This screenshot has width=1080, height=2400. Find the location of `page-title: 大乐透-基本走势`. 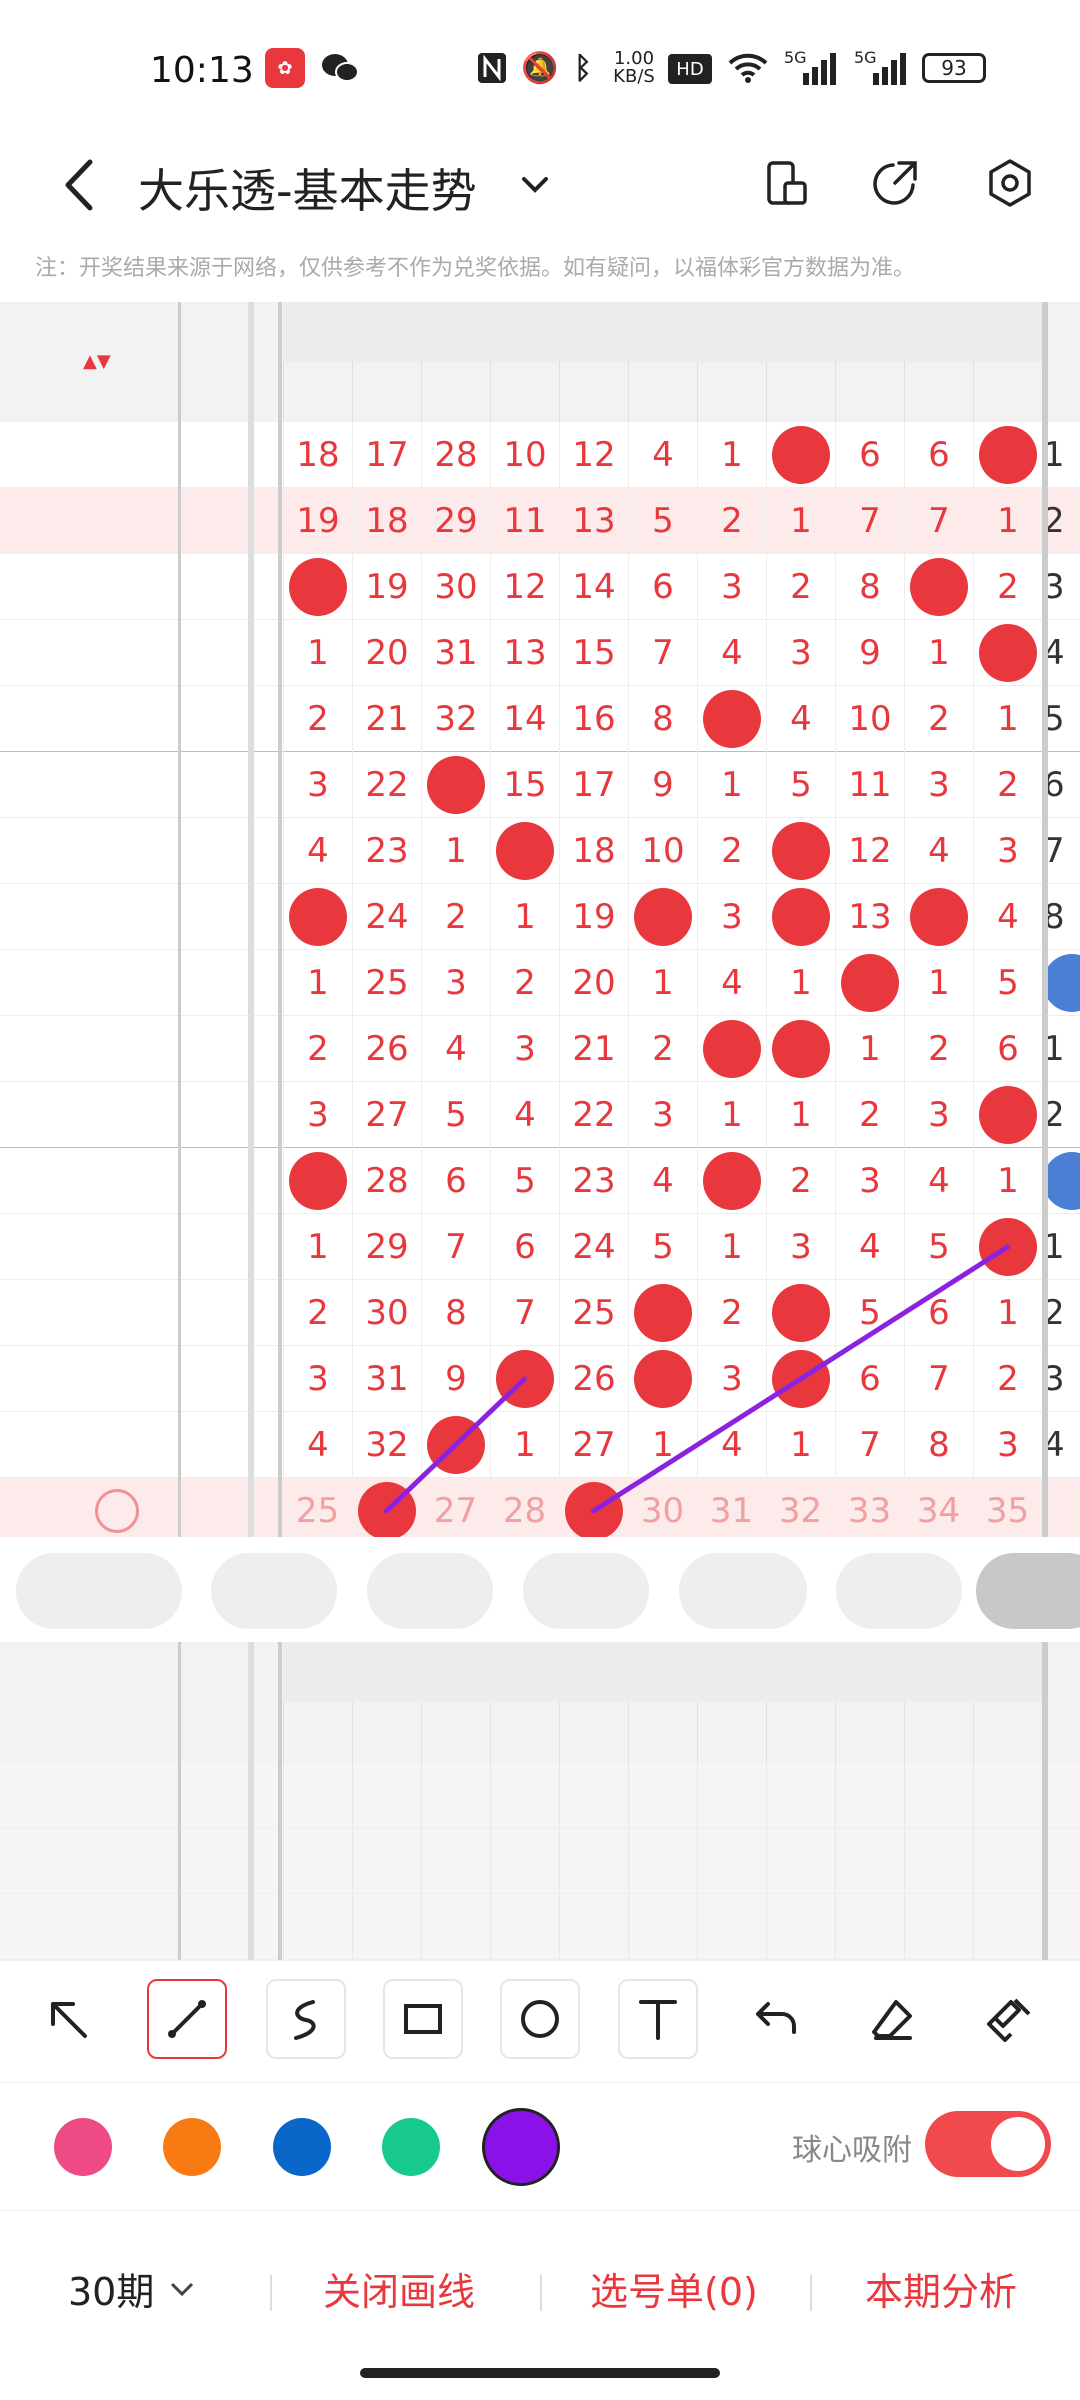

page-title: 大乐透-基本走势 is located at coordinates (307, 188).